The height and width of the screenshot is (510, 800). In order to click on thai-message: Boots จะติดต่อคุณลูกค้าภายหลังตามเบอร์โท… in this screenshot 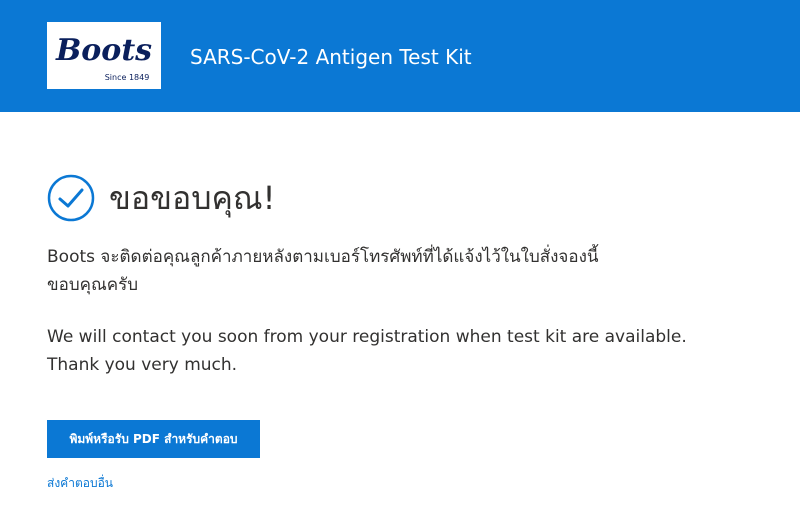, I will do `click(397, 271)`.